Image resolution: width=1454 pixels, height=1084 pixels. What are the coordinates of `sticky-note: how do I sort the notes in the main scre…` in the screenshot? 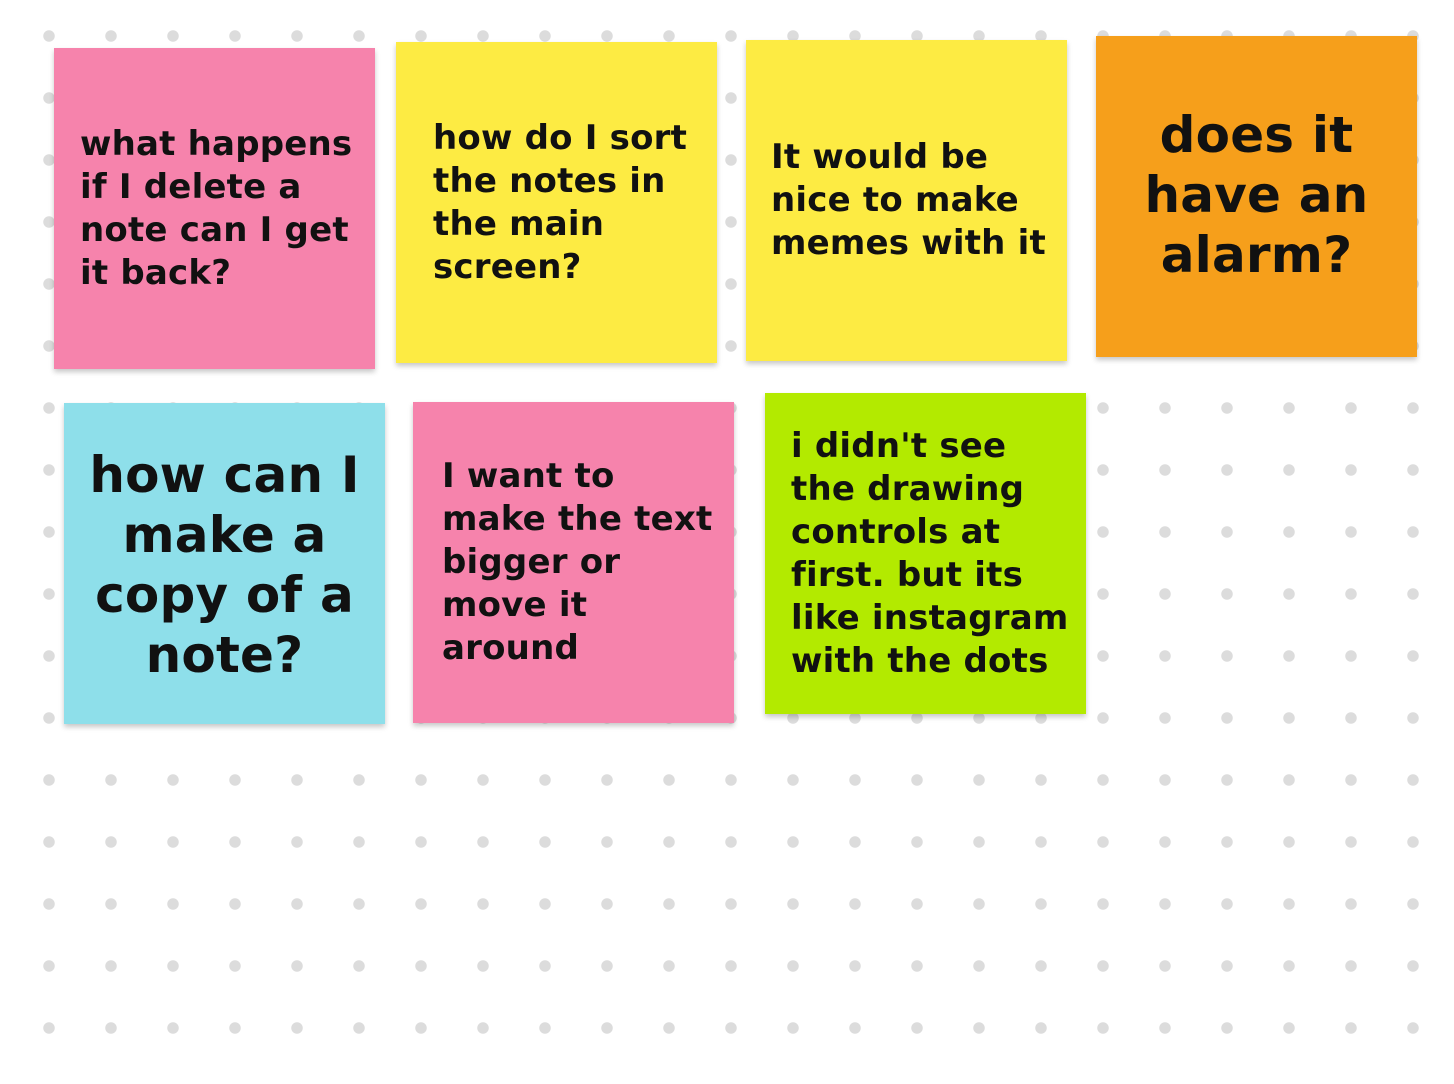 It's located at (556, 202).